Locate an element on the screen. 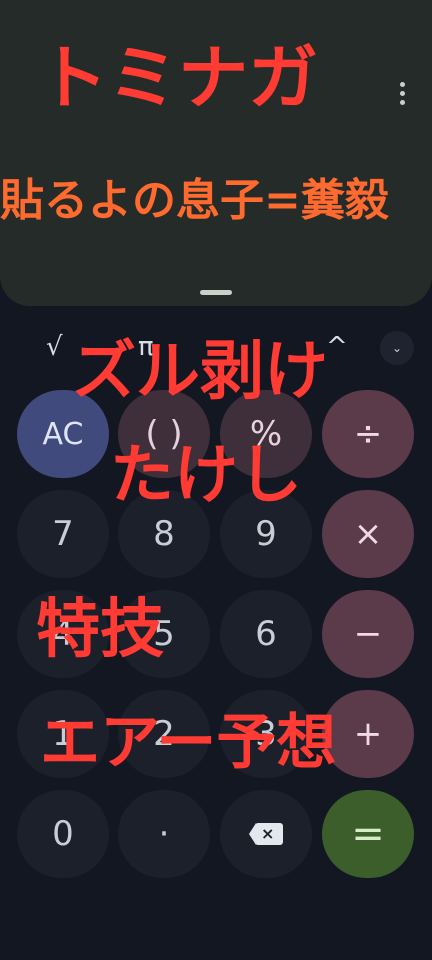 The image size is (432, 960). multiply-button: × is located at coordinates (368, 534).